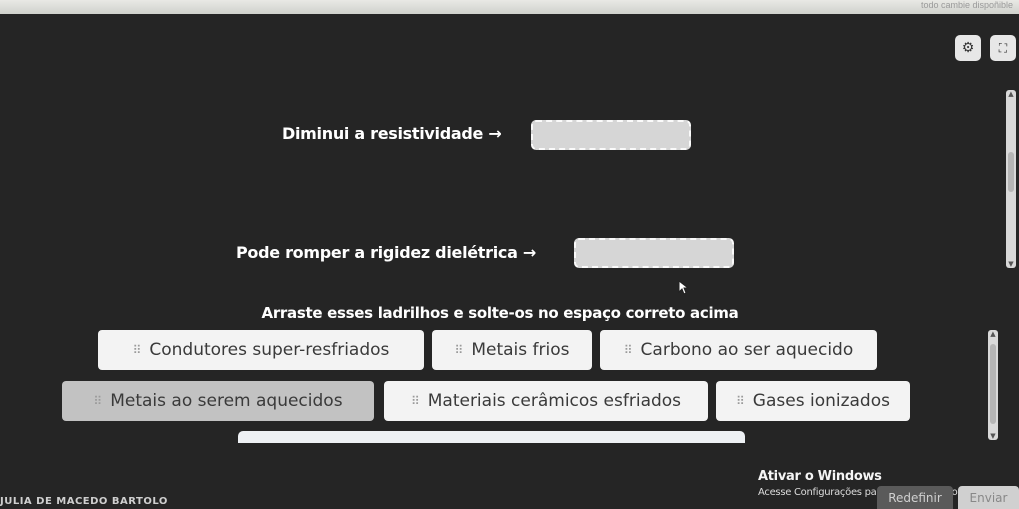 The width and height of the screenshot is (1019, 509). What do you see at coordinates (269, 350) in the screenshot?
I see `tile-label: Condutores super-resfriados` at bounding box center [269, 350].